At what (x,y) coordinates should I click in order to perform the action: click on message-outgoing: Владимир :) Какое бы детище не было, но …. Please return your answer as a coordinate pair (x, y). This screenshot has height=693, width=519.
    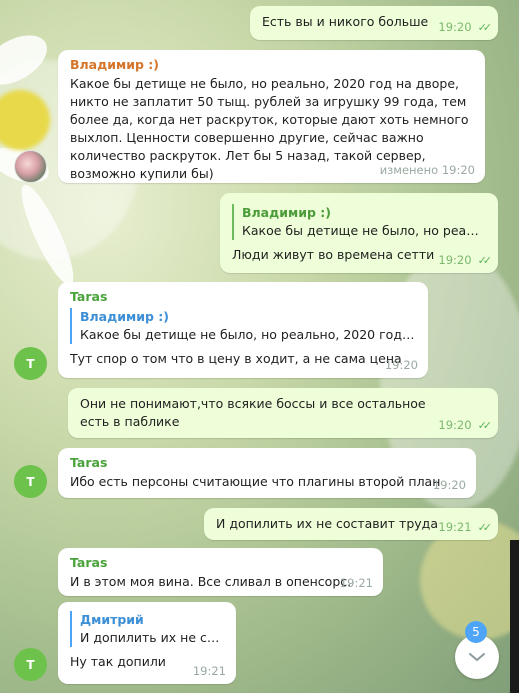
    Looking at the image, I should click on (359, 233).